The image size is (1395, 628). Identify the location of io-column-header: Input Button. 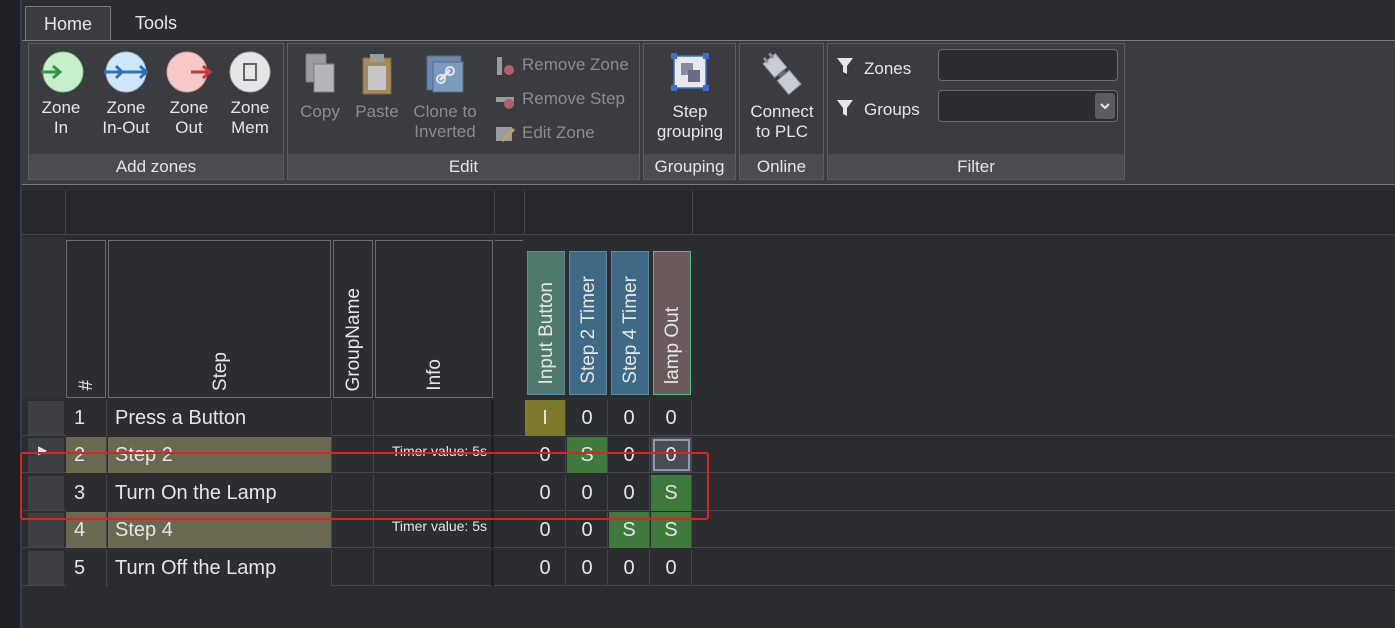
(546, 323).